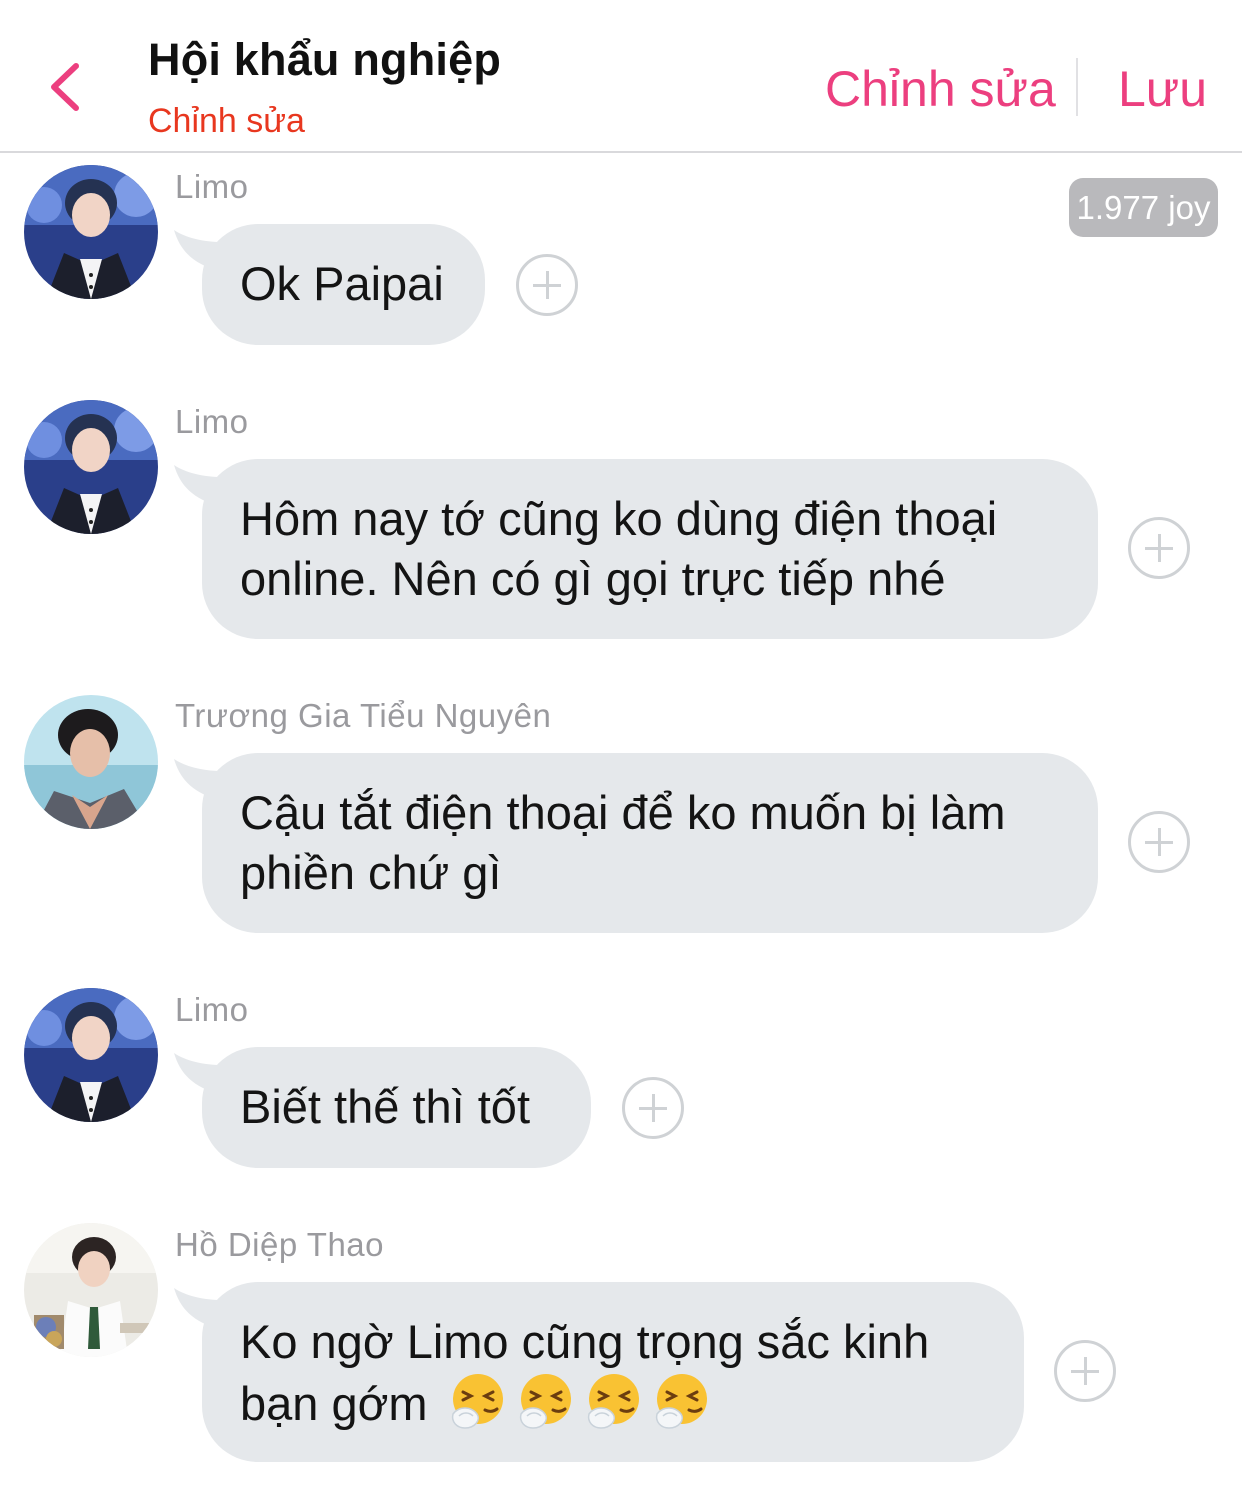 This screenshot has width=1242, height=1485. What do you see at coordinates (1077, 87) in the screenshot?
I see `header-divider` at bounding box center [1077, 87].